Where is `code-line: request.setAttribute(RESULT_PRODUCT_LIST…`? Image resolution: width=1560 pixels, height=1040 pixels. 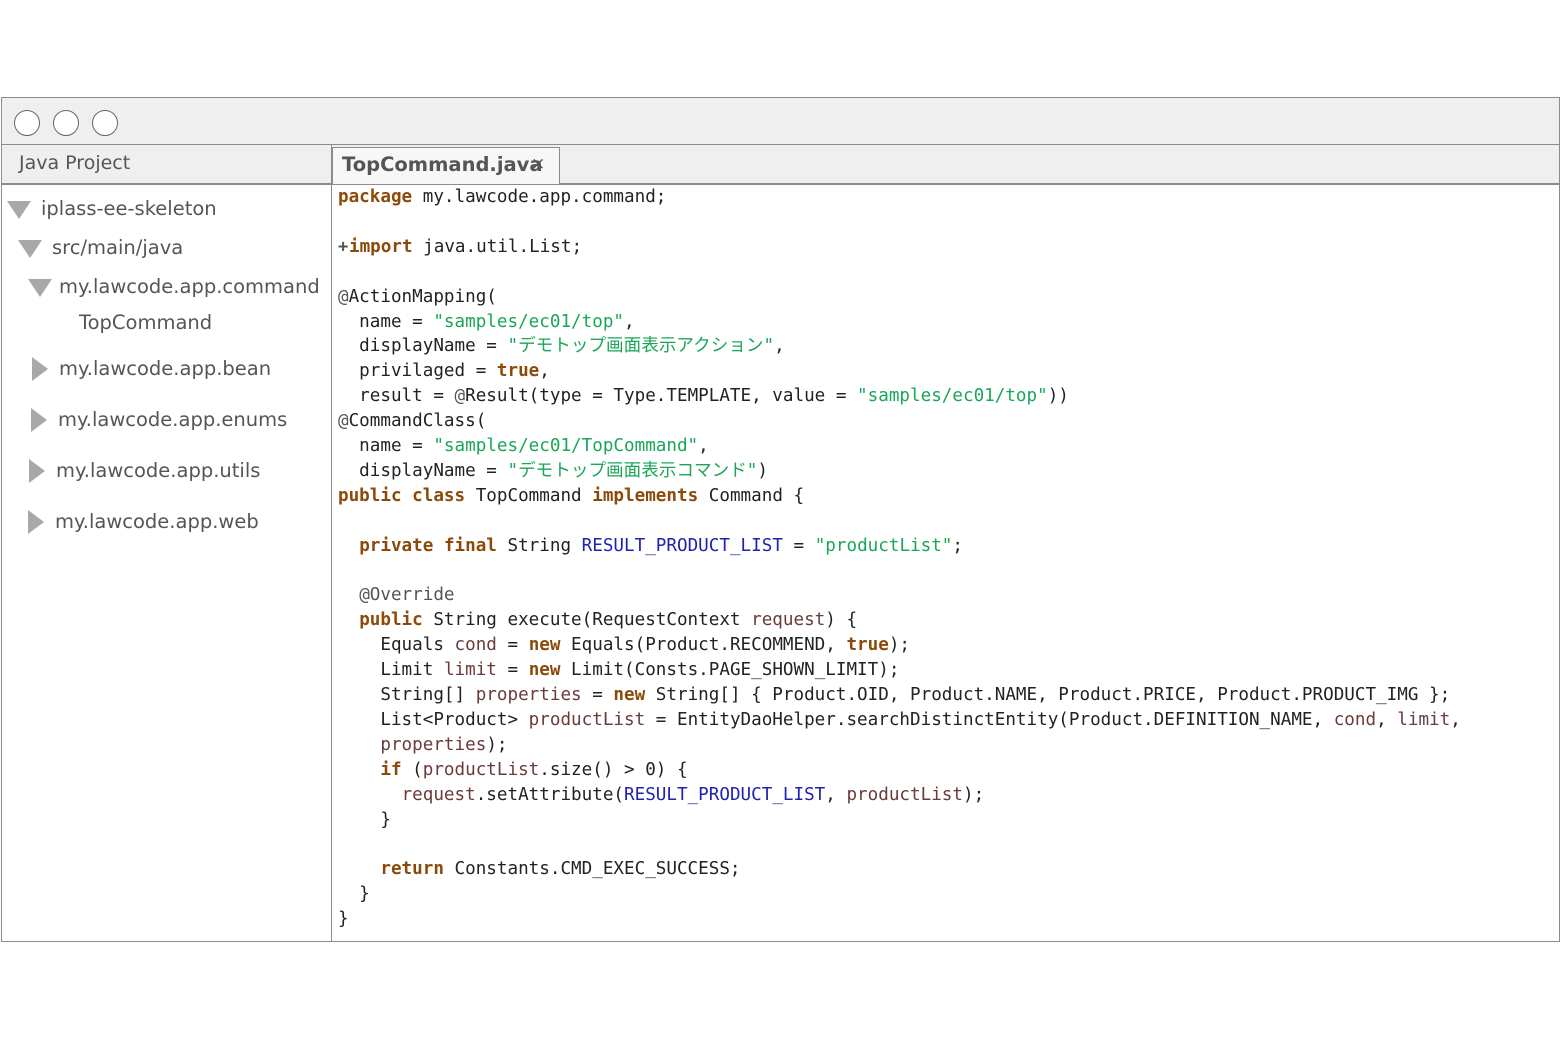 code-line: request.setAttribute(RESULT_PRODUCT_LIST… is located at coordinates (693, 794).